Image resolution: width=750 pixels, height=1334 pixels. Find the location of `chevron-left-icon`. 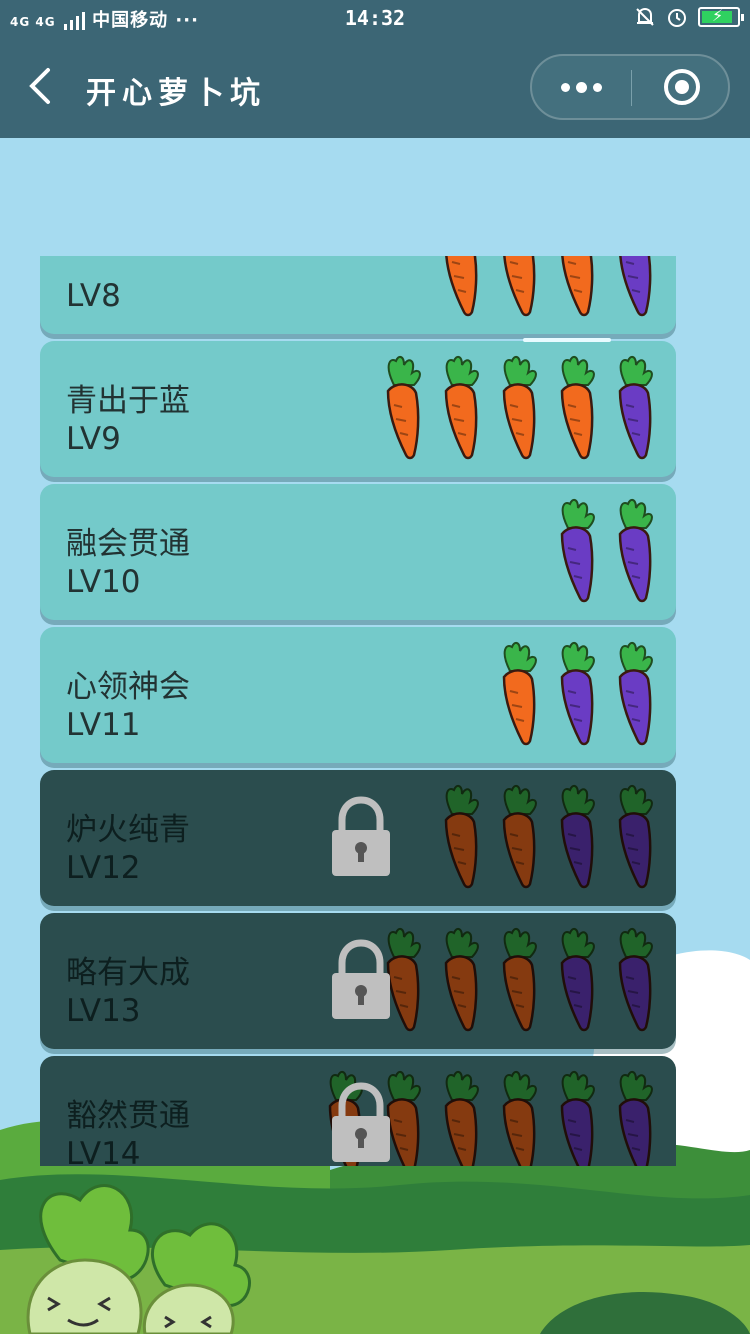

chevron-left-icon is located at coordinates (39, 86).